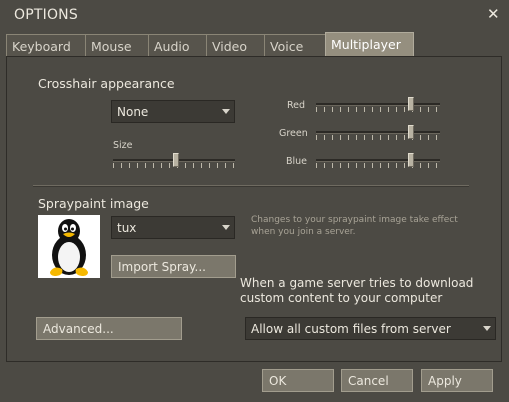  I want to click on red-slider-track, so click(378, 104).